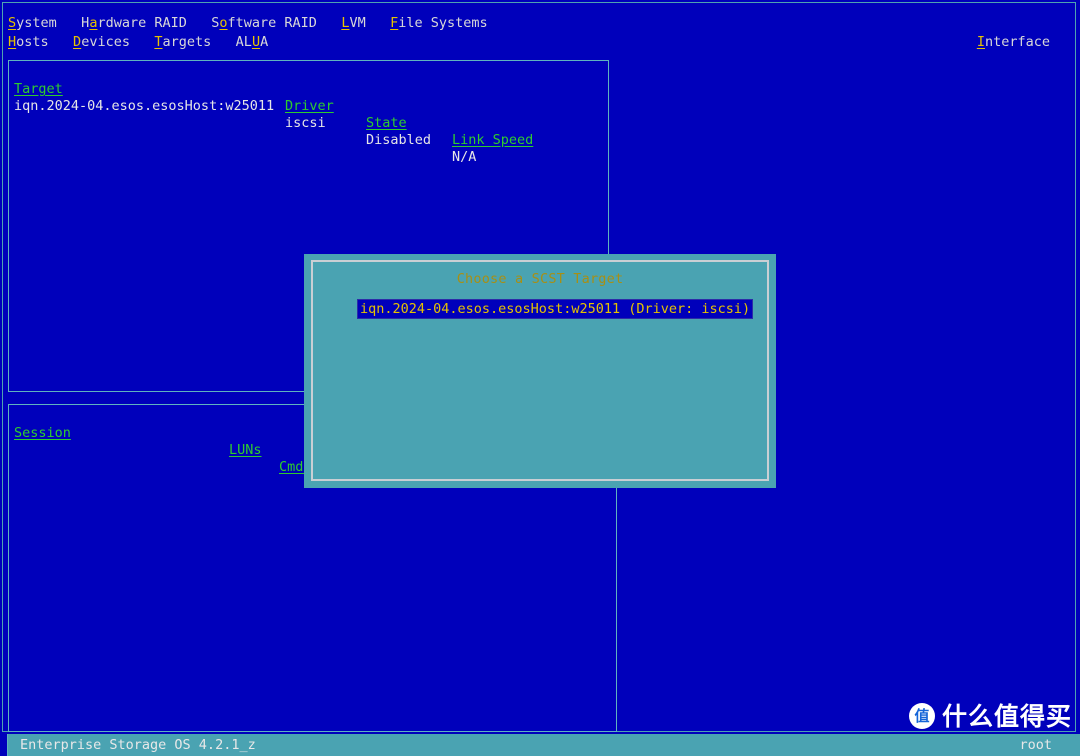  I want to click on cell-link-speed: N/A, so click(464, 157).